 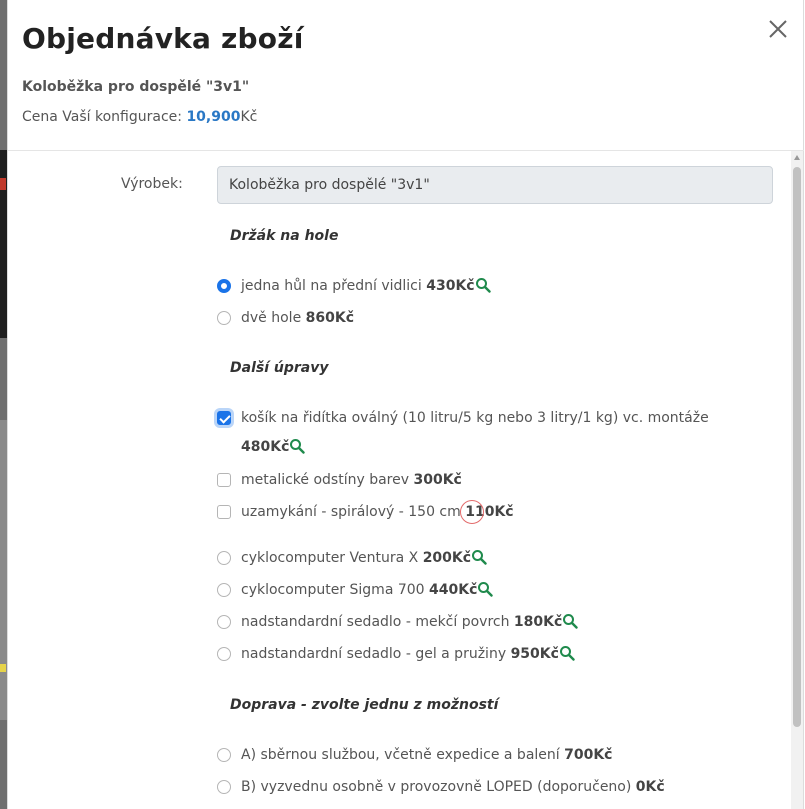 I want to click on section-title-extras: Další úpravy, so click(x=279, y=368).